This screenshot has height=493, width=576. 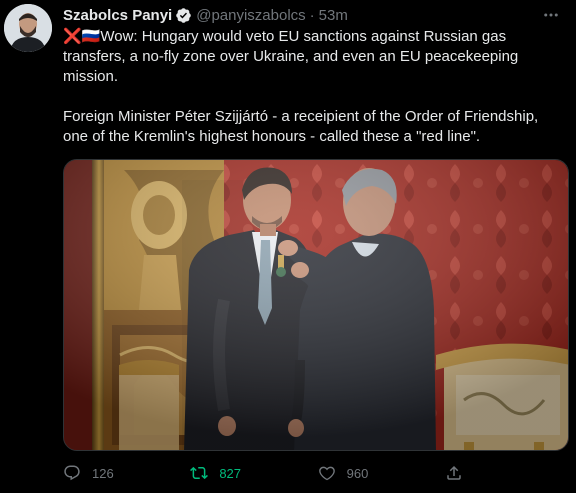 What do you see at coordinates (250, 15) in the screenshot?
I see `author-handle: @panyiszabolcs` at bounding box center [250, 15].